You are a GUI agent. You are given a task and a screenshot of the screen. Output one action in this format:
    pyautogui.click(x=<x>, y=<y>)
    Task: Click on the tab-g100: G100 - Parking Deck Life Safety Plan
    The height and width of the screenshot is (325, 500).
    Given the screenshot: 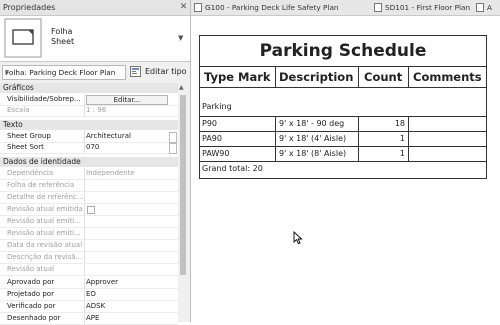 What is the action you would take?
    pyautogui.click(x=281, y=7)
    